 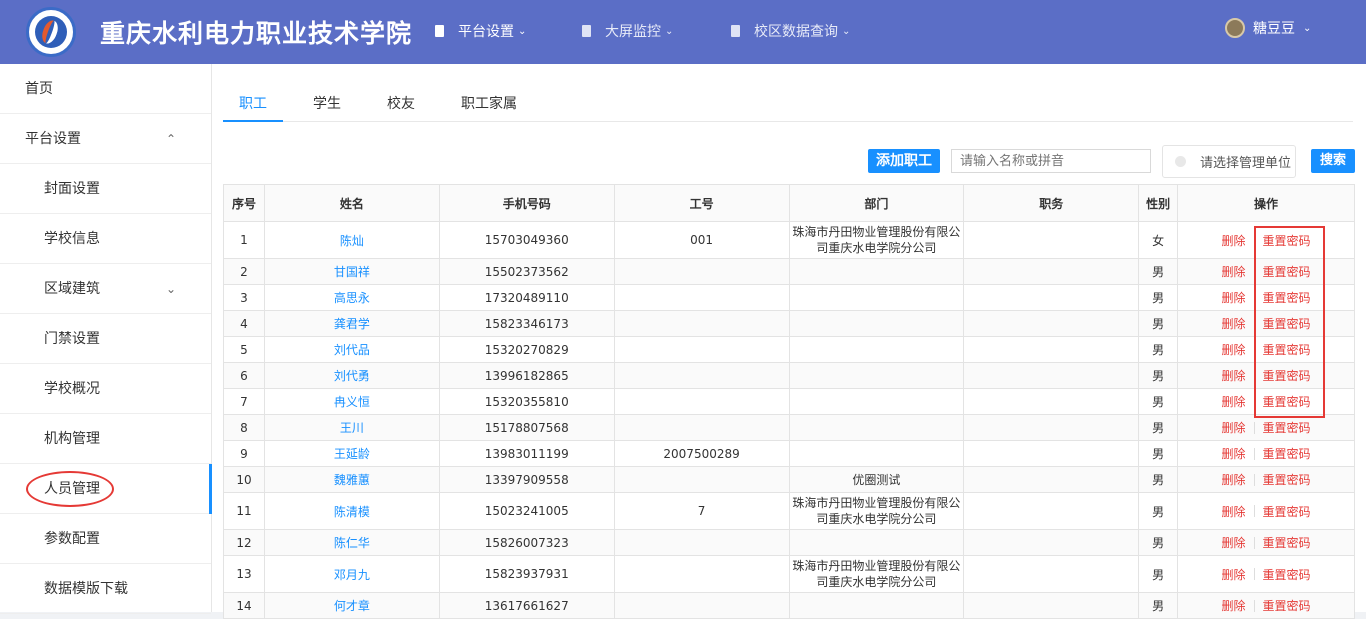 What do you see at coordinates (526, 297) in the screenshot?
I see `cell-phone: 17320489110` at bounding box center [526, 297].